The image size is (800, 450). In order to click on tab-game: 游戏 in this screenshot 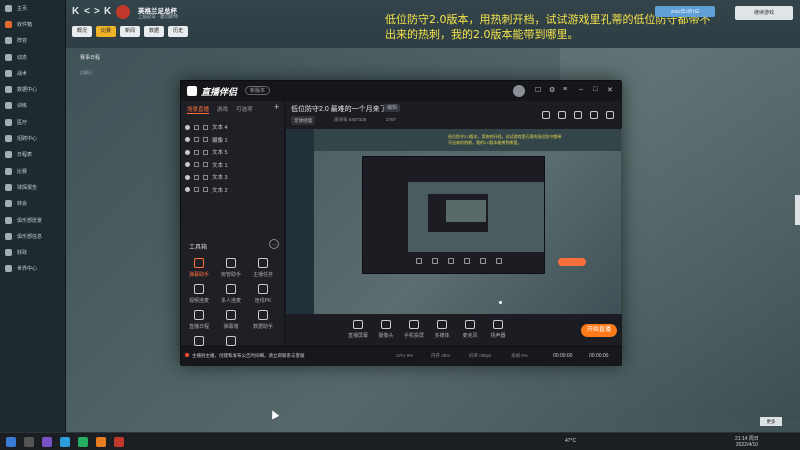, I will do `click(222, 109)`.